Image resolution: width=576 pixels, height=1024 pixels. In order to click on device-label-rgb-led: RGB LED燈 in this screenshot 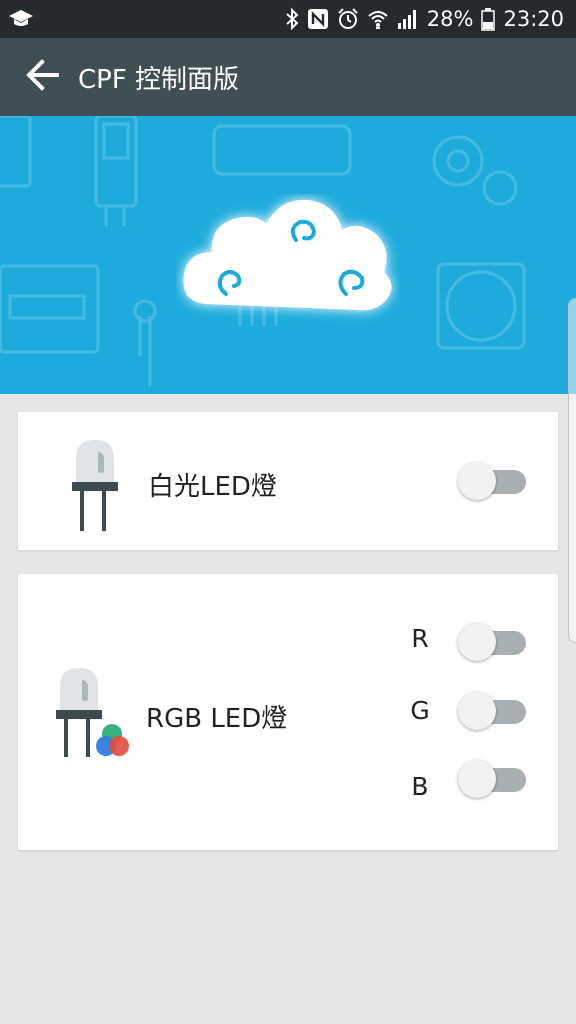, I will do `click(217, 719)`.